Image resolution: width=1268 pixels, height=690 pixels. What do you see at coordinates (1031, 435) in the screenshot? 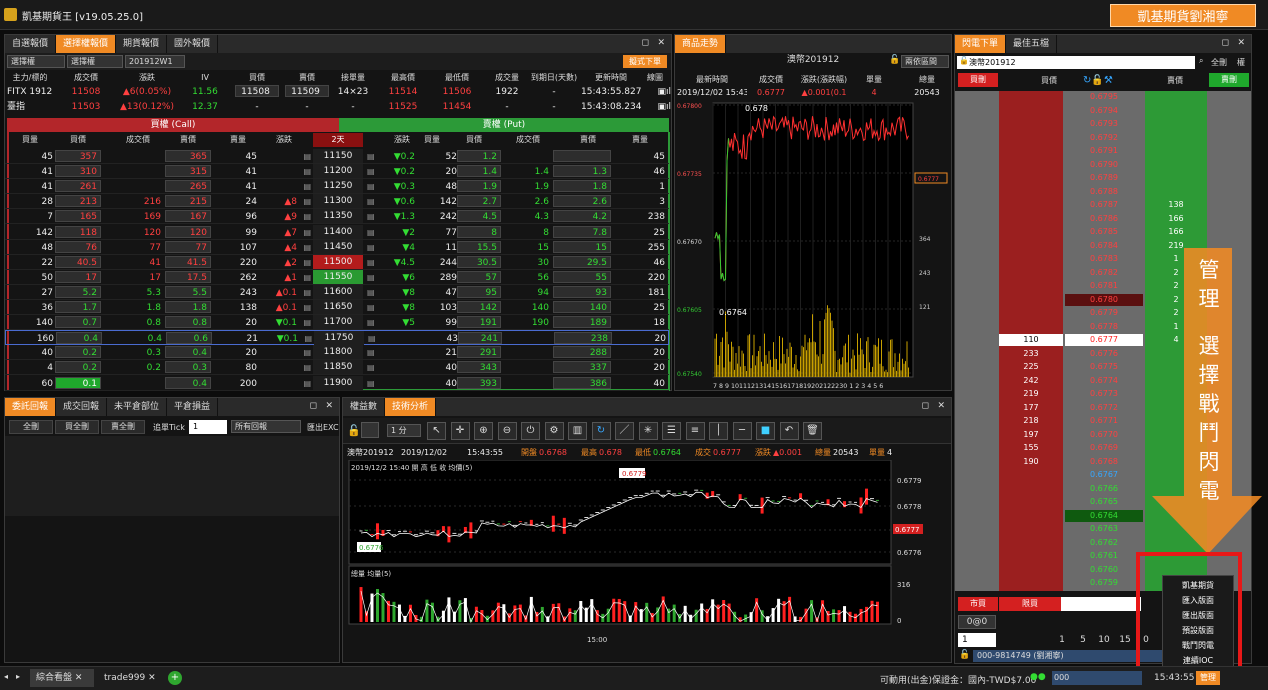
I see `bid-qty: 197` at bounding box center [1031, 435].